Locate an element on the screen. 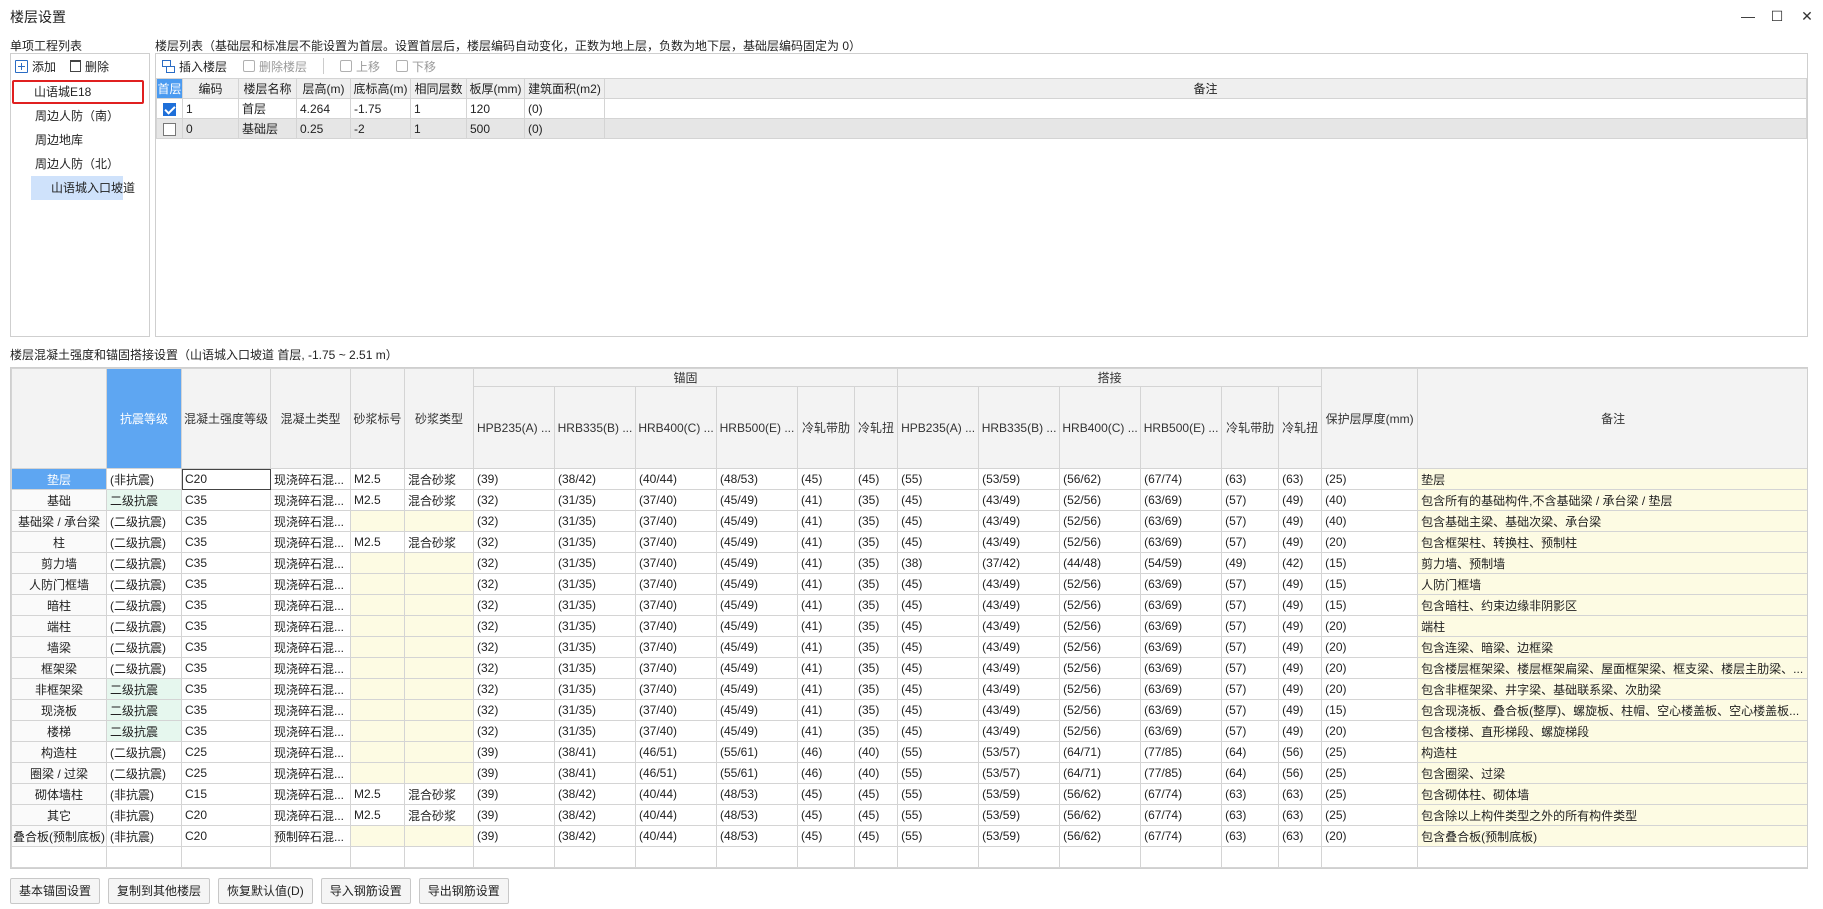  export-rebar-settings-button: 导出钢筋设置 is located at coordinates (463, 891).